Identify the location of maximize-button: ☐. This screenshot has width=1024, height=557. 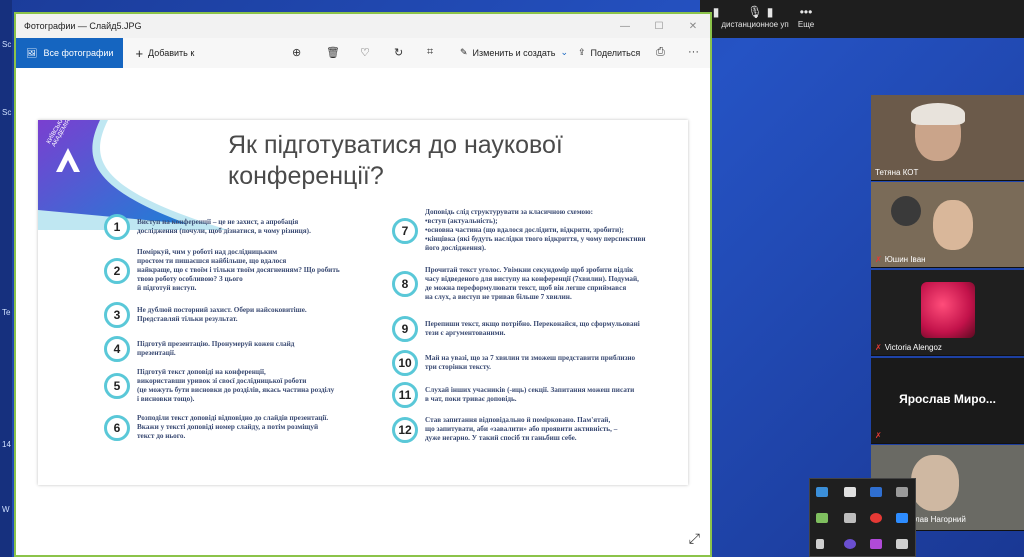
(659, 26).